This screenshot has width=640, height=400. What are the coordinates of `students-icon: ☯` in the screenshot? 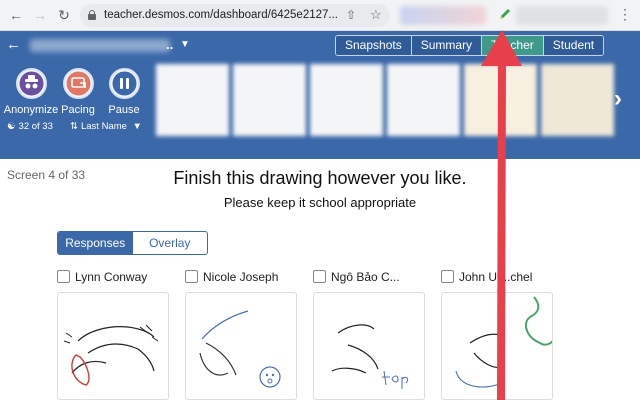 It's located at (11, 126).